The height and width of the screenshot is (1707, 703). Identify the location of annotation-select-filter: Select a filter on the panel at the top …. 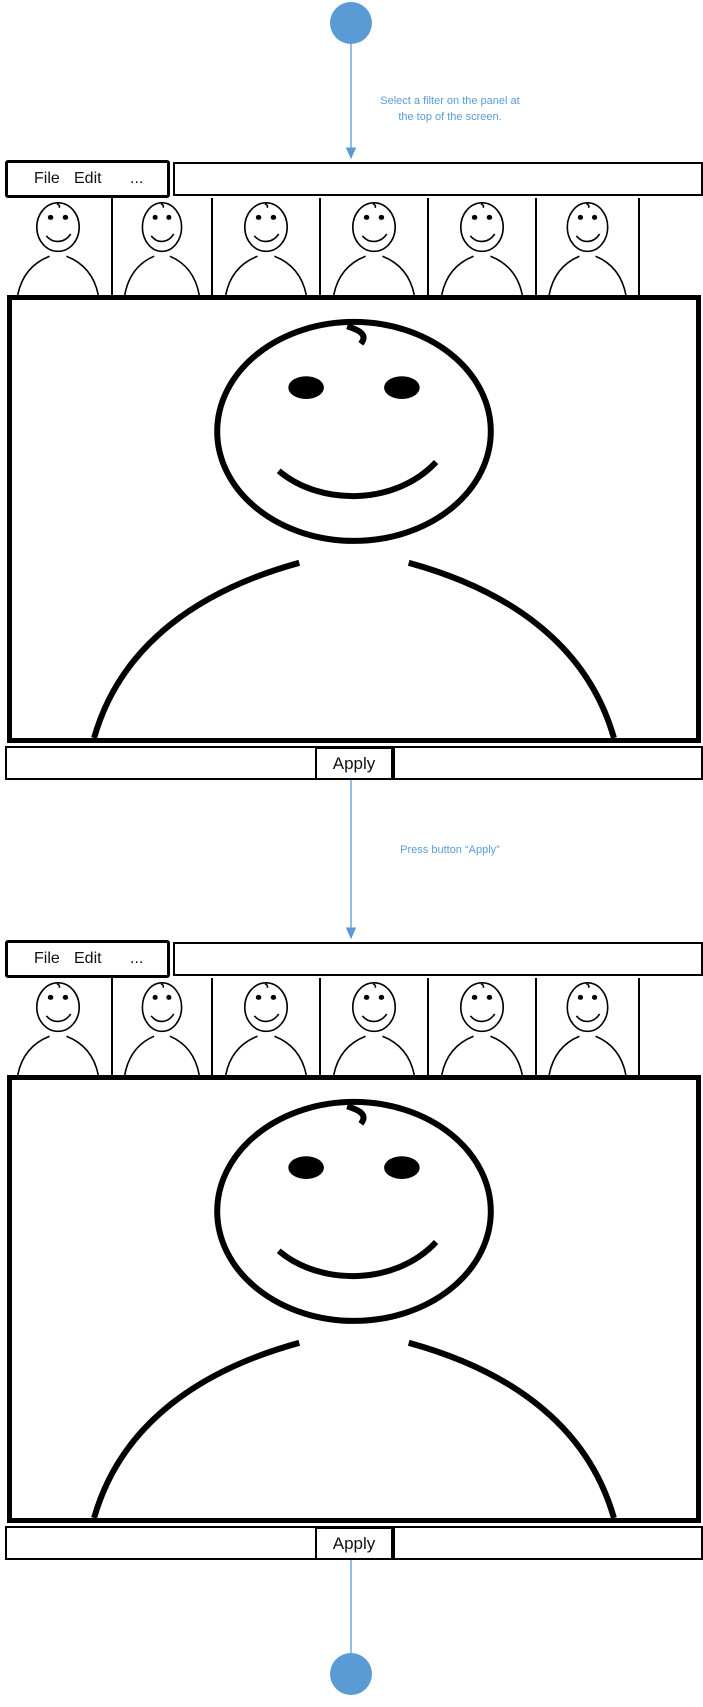
(450, 109).